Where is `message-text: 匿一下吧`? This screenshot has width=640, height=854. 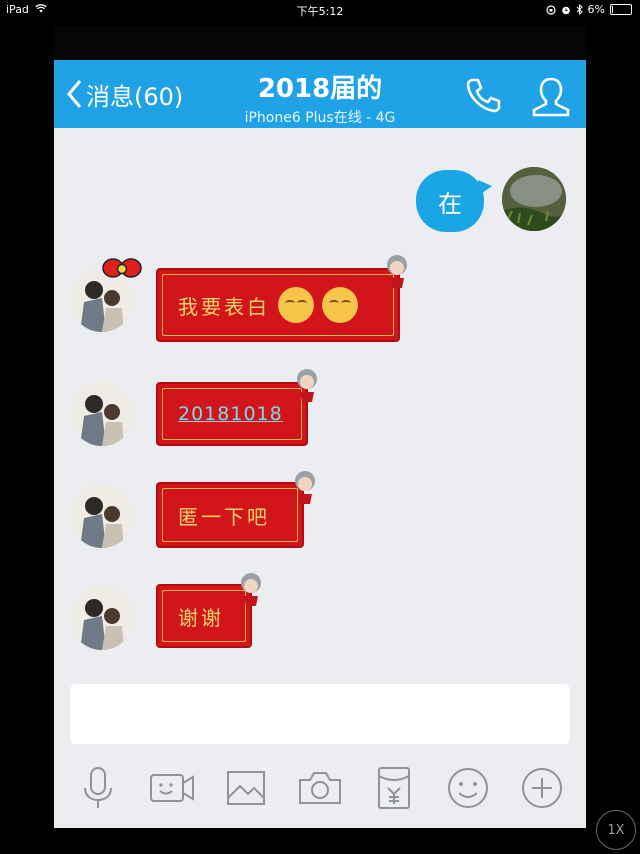 message-text: 匿一下吧 is located at coordinates (224, 516).